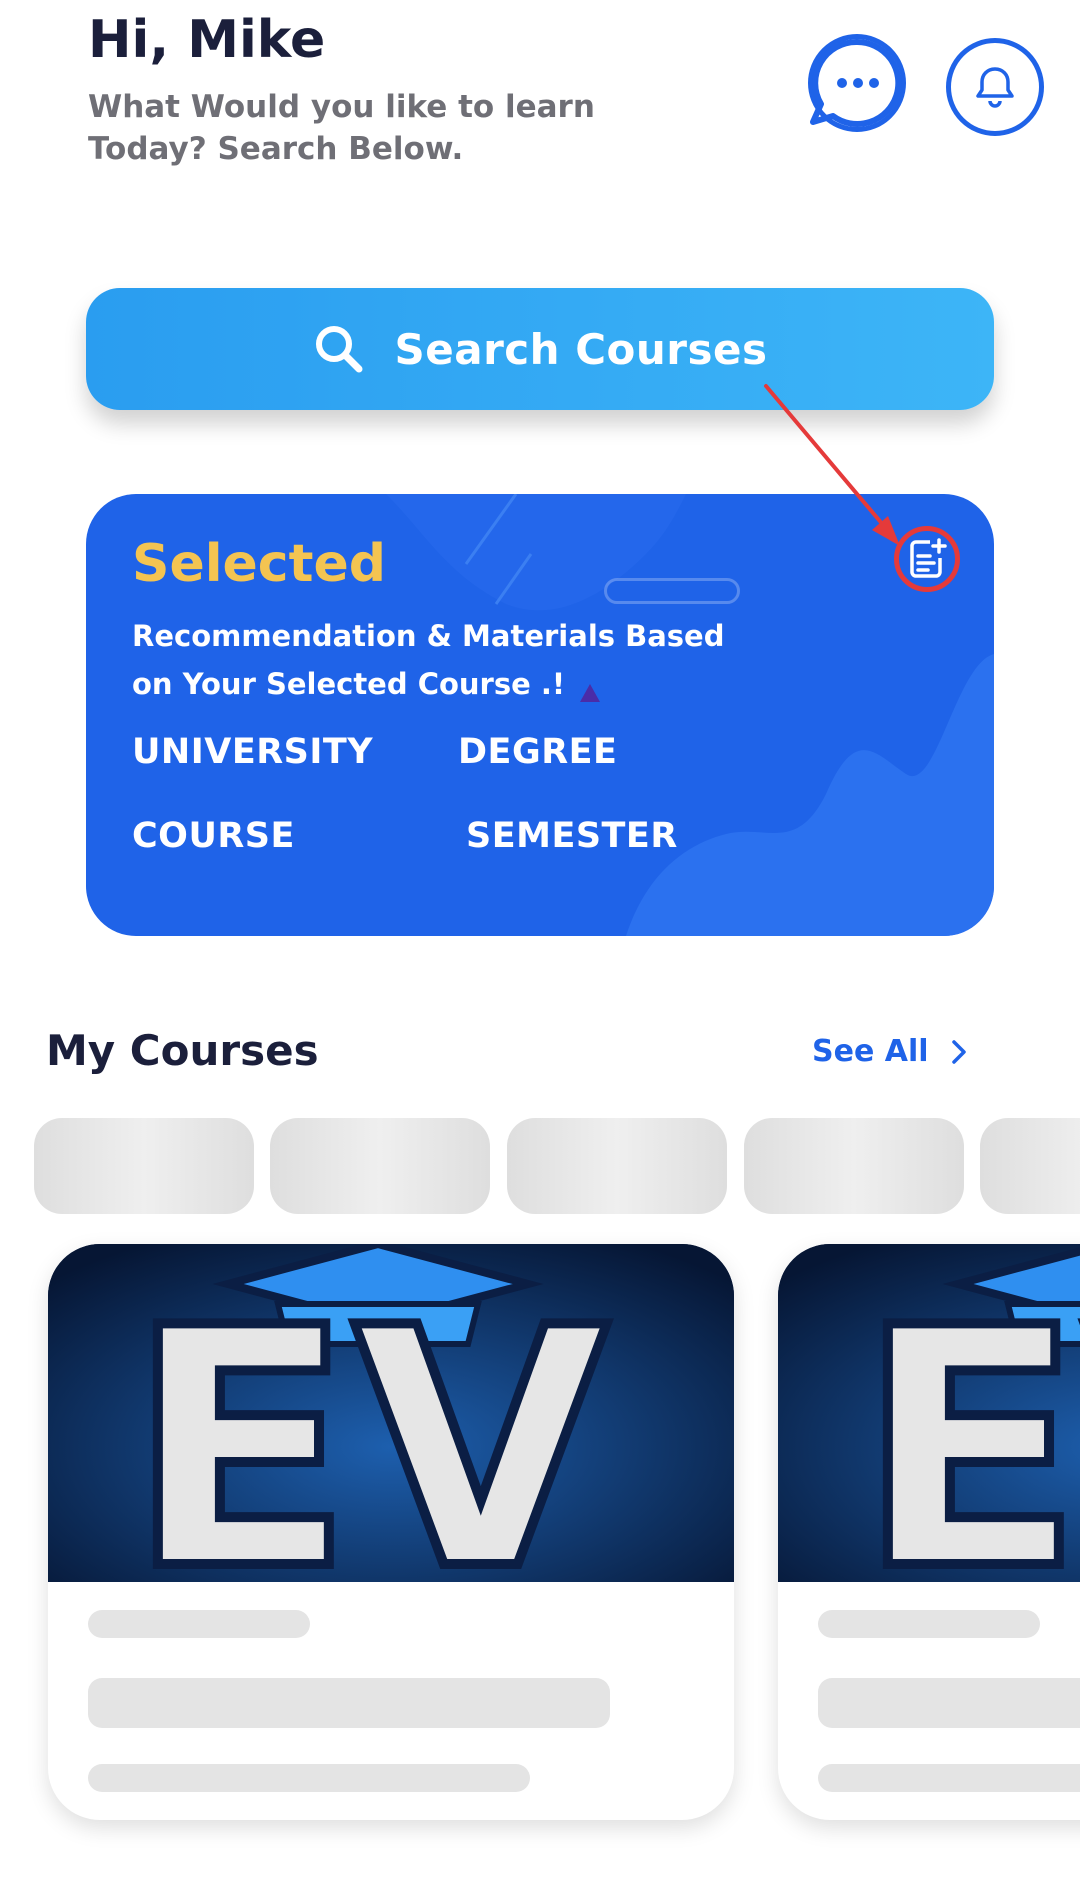 This screenshot has width=1080, height=1904. Describe the element at coordinates (338, 349) in the screenshot. I see `search-icon` at that location.